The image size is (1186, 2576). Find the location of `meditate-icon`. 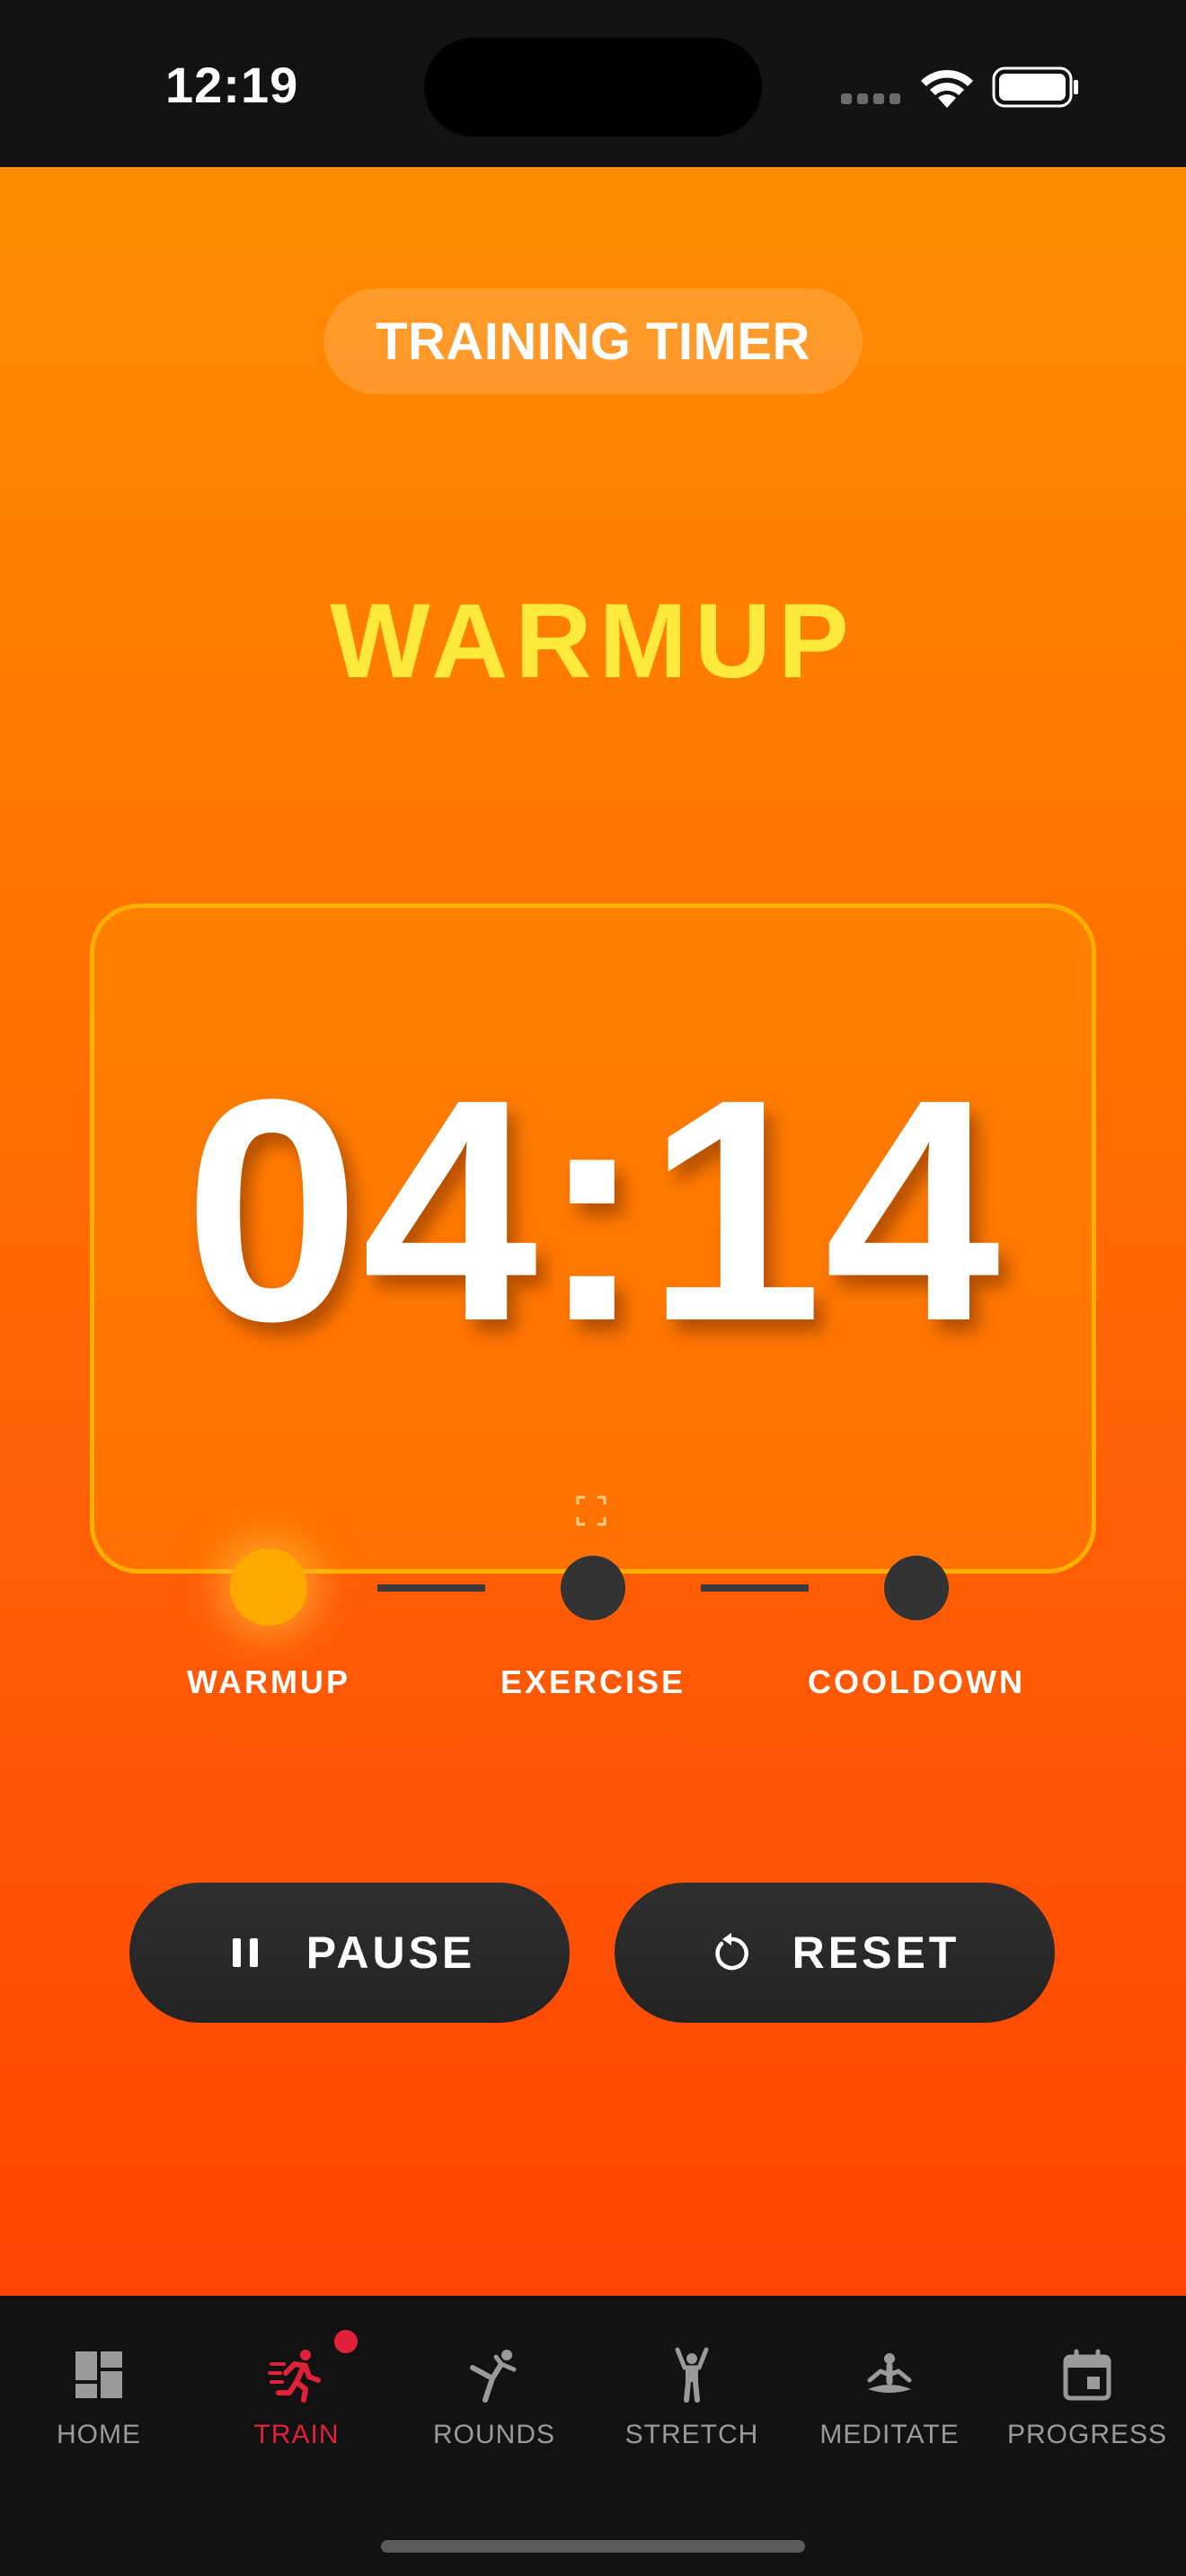

meditate-icon is located at coordinates (889, 2373).